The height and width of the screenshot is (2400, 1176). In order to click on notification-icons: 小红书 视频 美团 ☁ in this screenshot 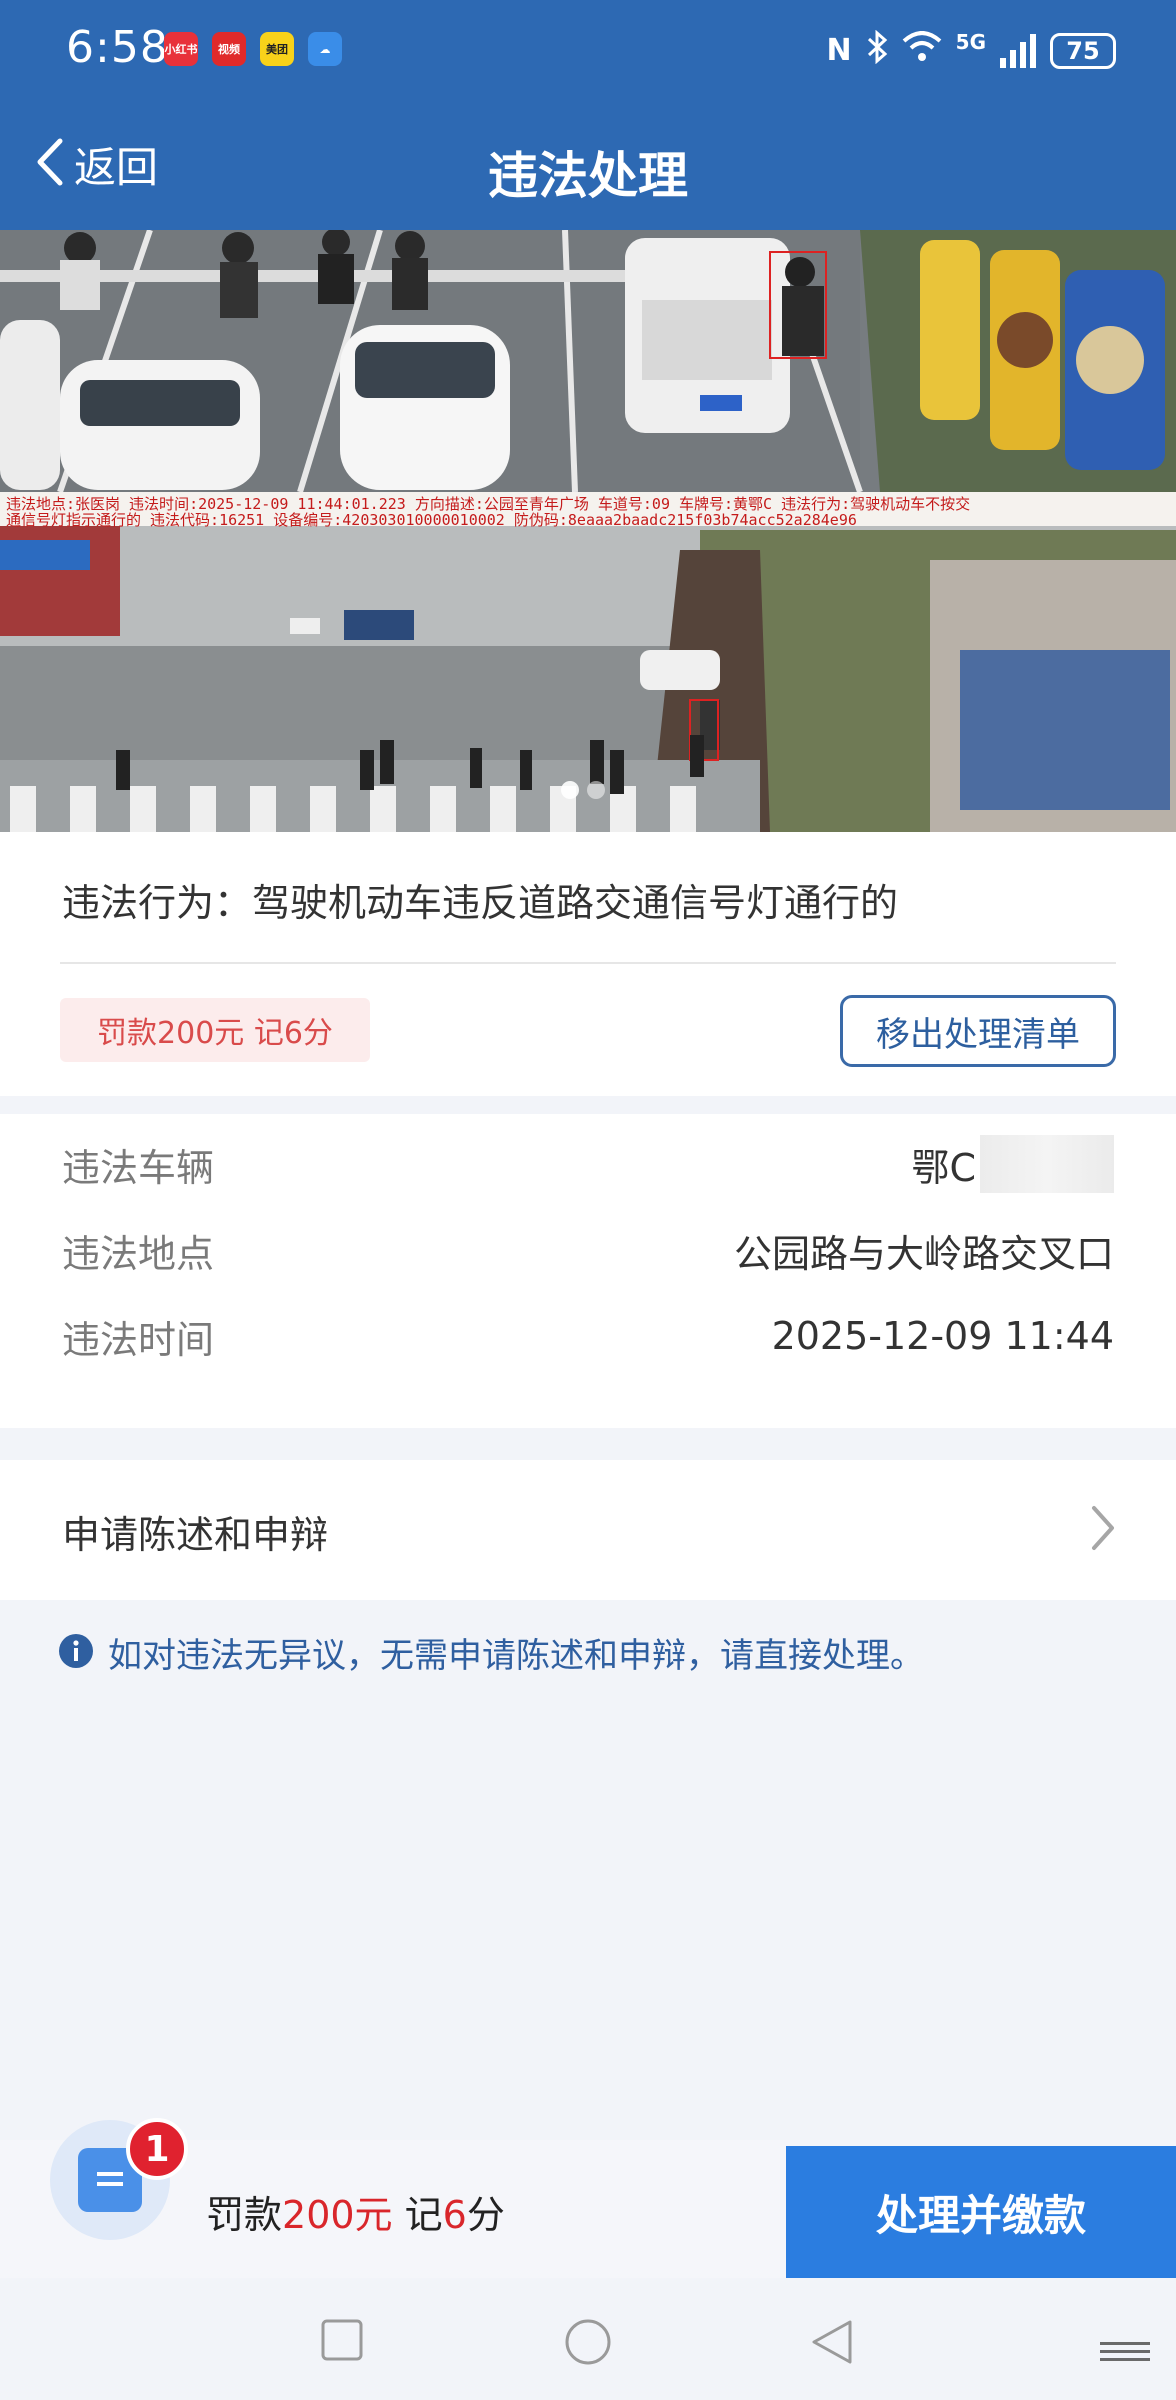, I will do `click(253, 49)`.